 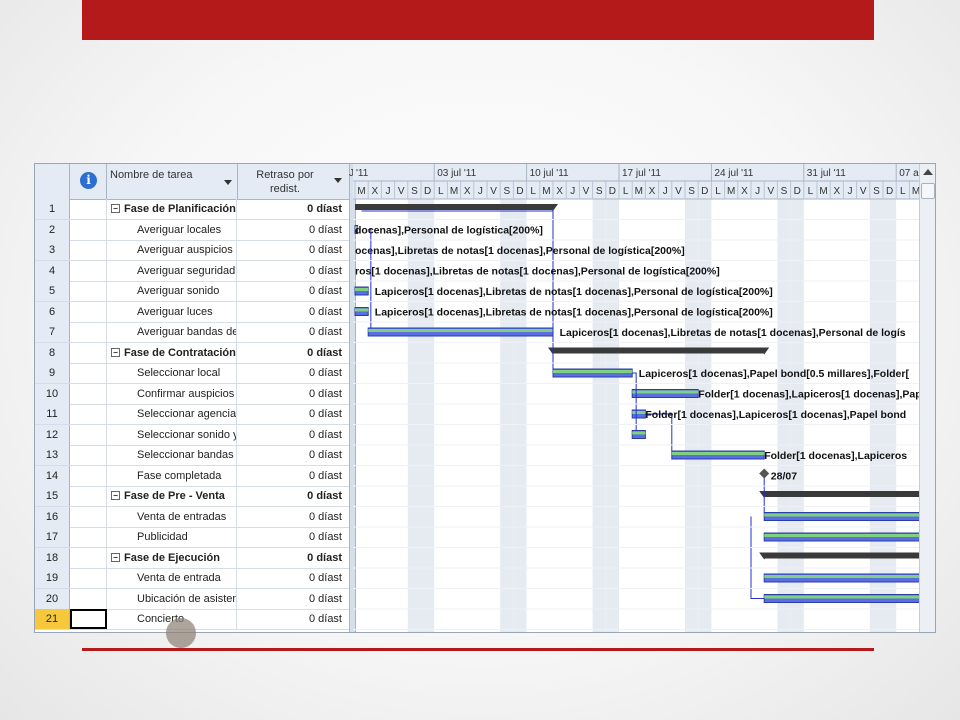 I want to click on task-name-cell: Venta de entrada, so click(x=172, y=578).